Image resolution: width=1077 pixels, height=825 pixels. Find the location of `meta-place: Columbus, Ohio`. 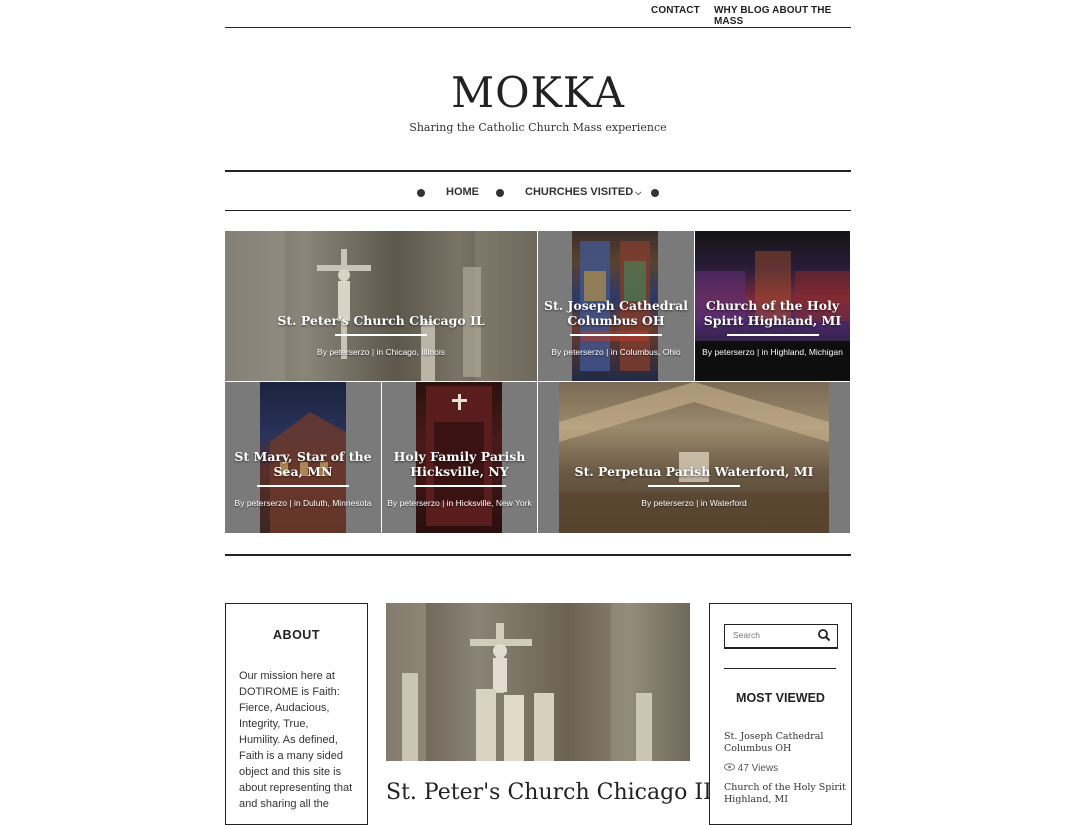

meta-place: Columbus, Ohio is located at coordinates (650, 352).